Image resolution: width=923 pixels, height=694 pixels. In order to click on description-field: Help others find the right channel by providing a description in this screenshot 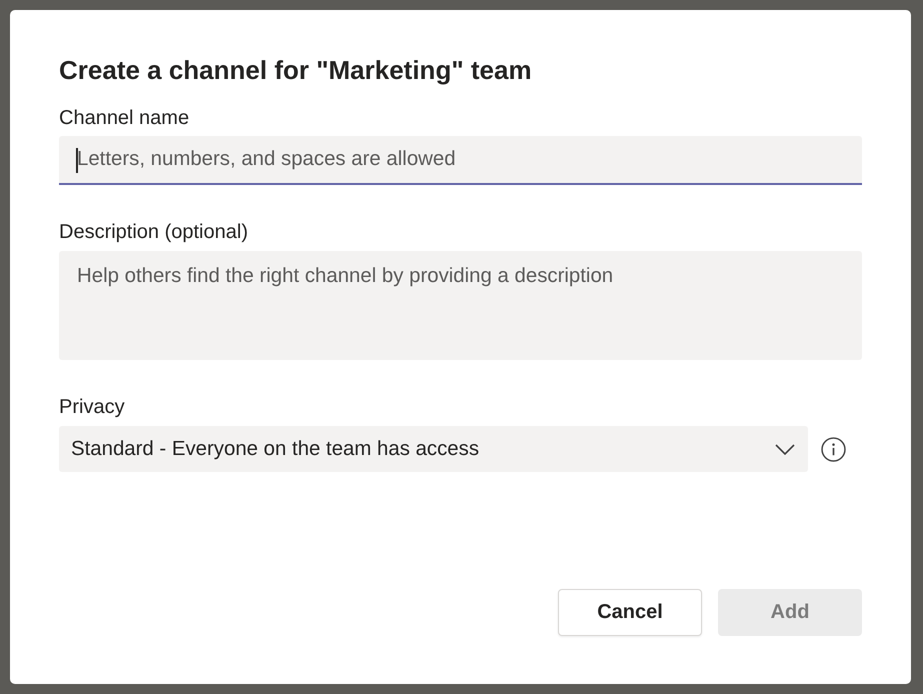, I will do `click(460, 305)`.